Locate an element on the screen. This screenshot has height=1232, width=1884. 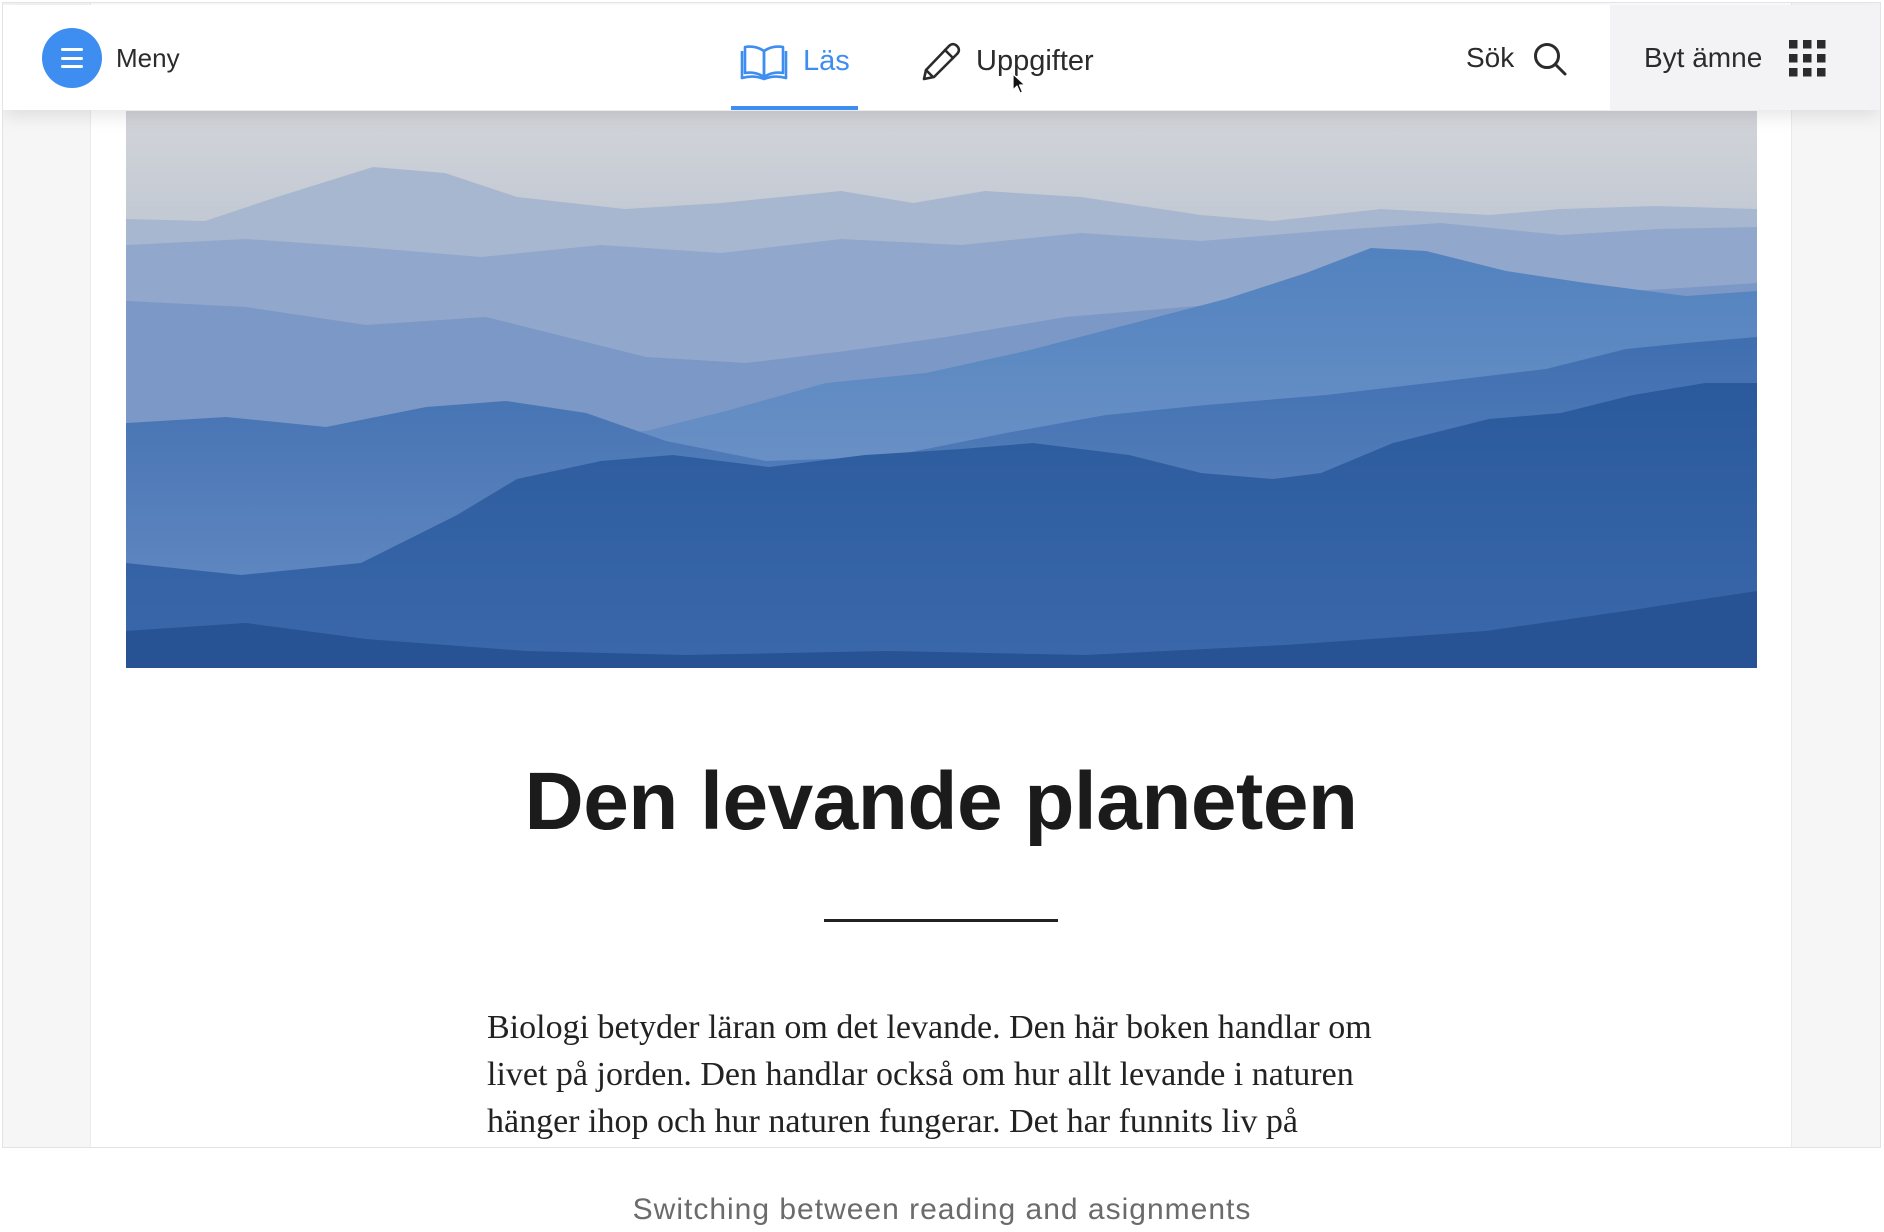
search-icon is located at coordinates (1550, 59).